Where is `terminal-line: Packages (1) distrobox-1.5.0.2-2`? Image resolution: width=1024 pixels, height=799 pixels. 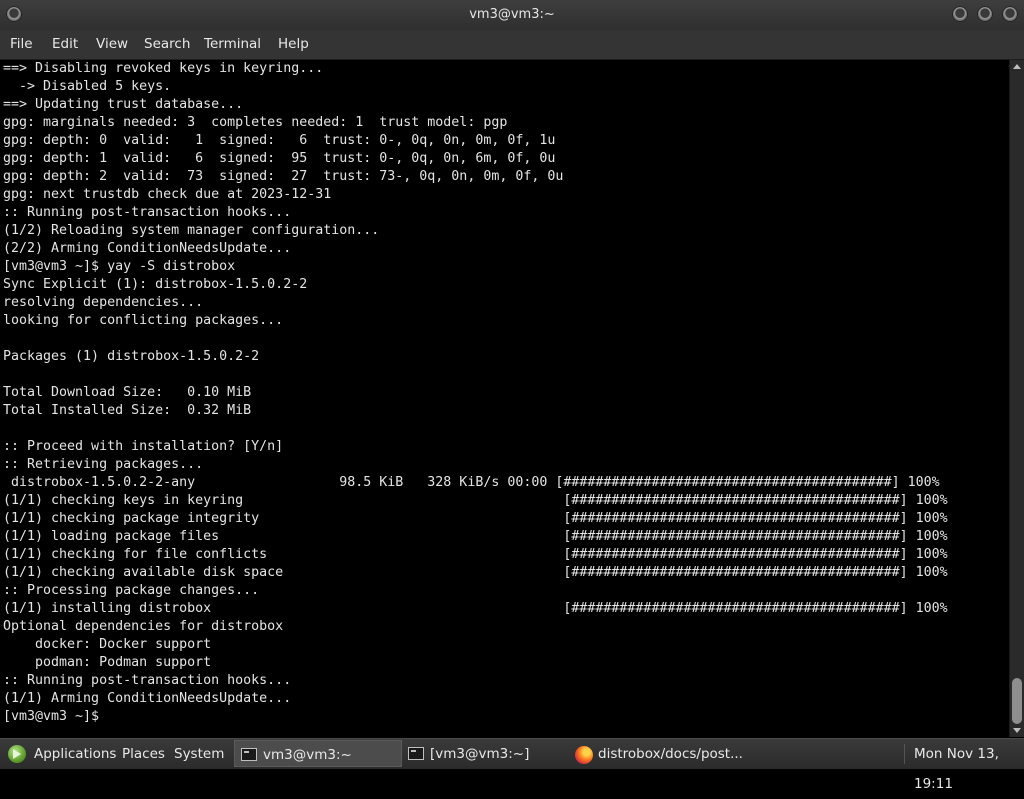 terminal-line: Packages (1) distrobox-1.5.0.2-2 is located at coordinates (131, 356).